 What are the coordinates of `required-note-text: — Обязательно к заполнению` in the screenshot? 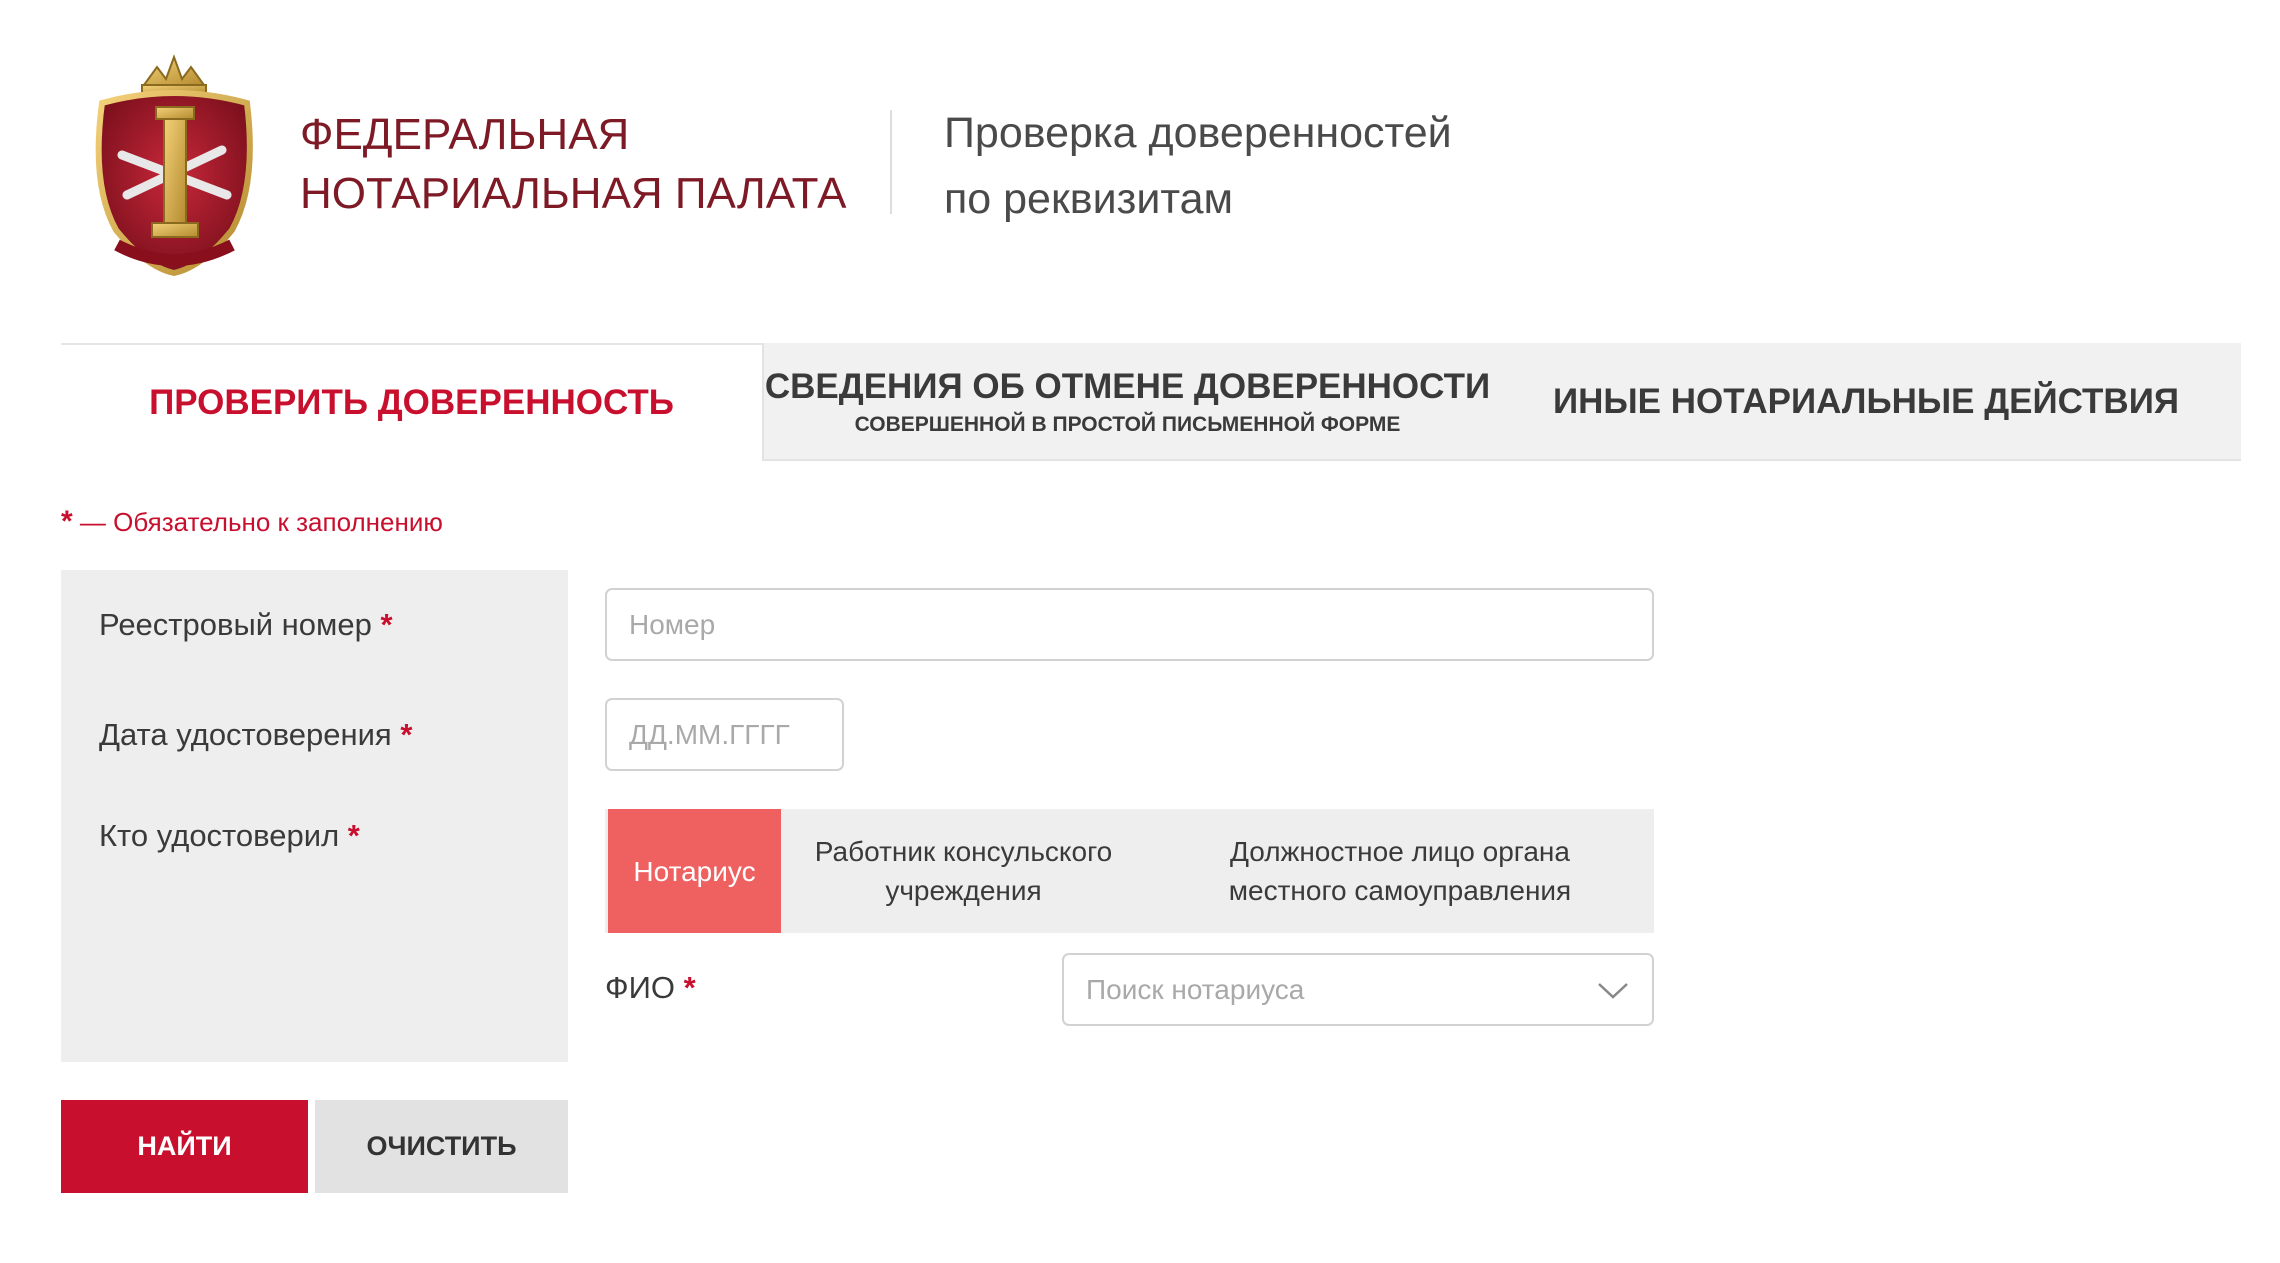 It's located at (257, 522).